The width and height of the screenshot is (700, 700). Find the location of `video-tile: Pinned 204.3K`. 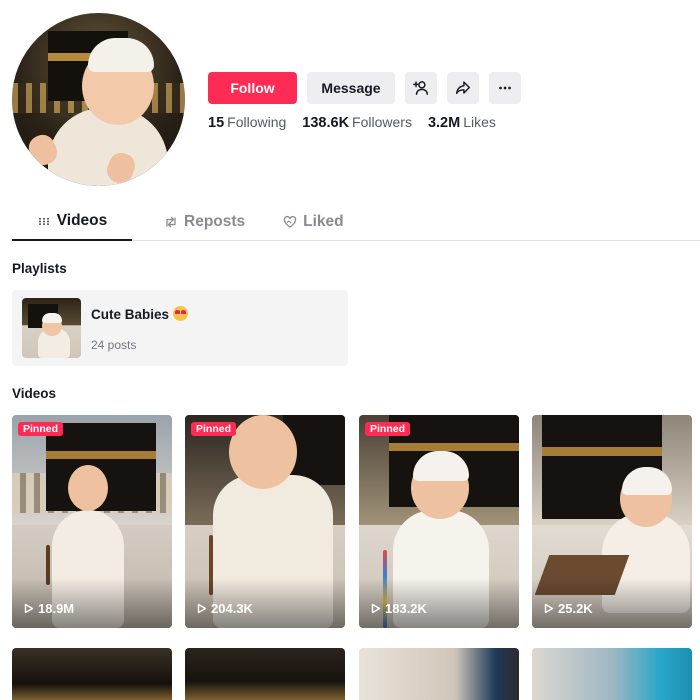

video-tile: Pinned 204.3K is located at coordinates (265, 521).